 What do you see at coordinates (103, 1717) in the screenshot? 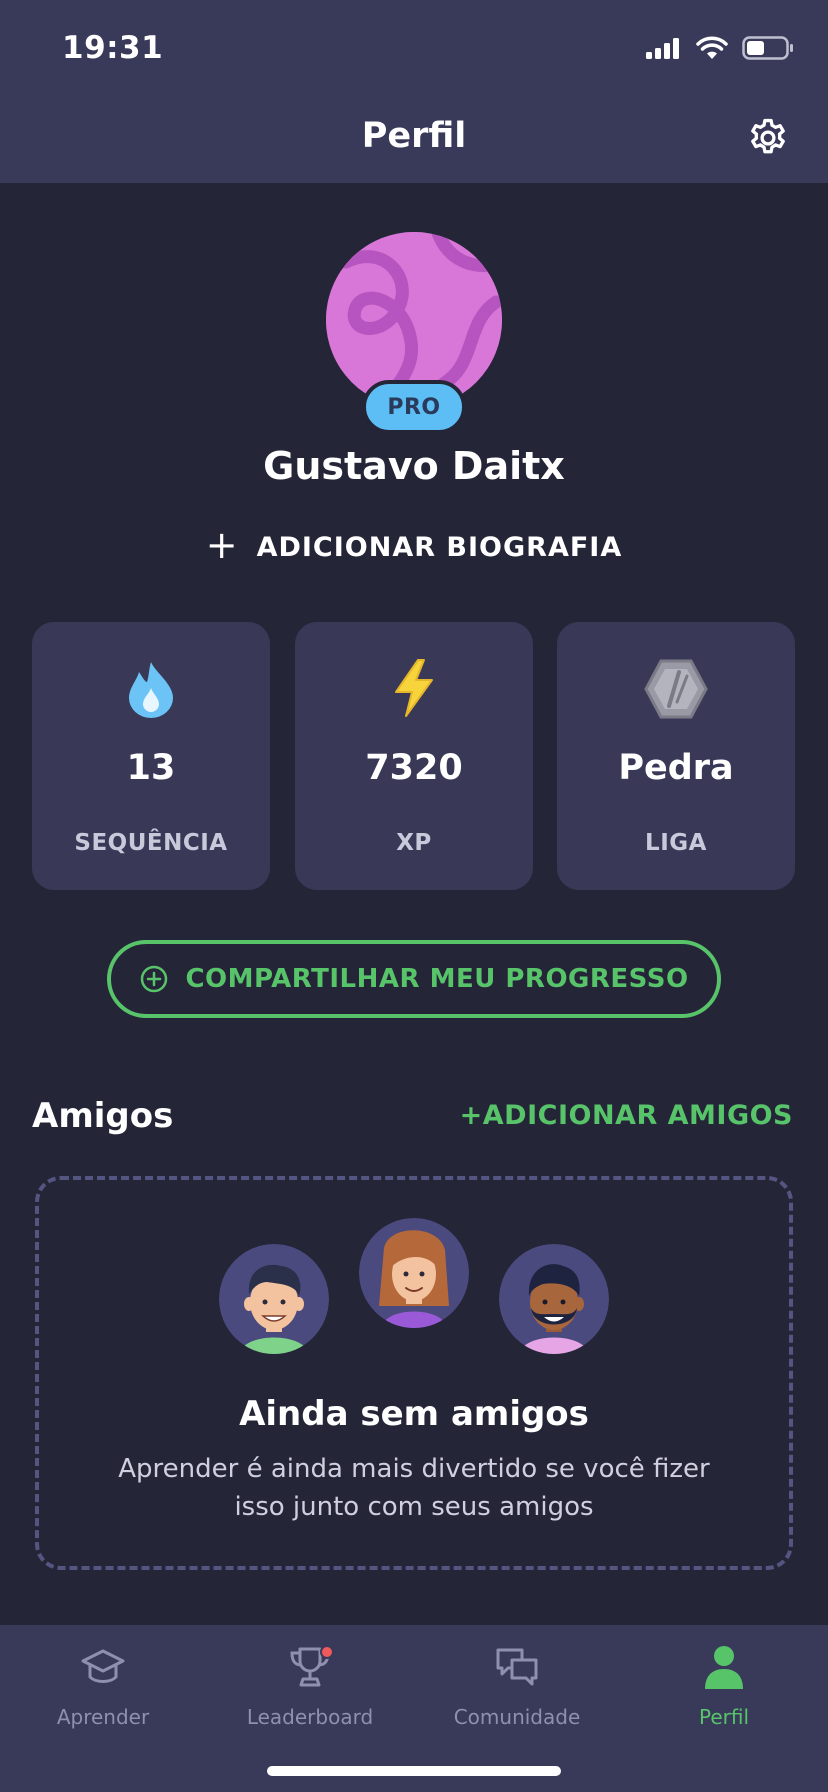
I see `tab-label: Aprender` at bounding box center [103, 1717].